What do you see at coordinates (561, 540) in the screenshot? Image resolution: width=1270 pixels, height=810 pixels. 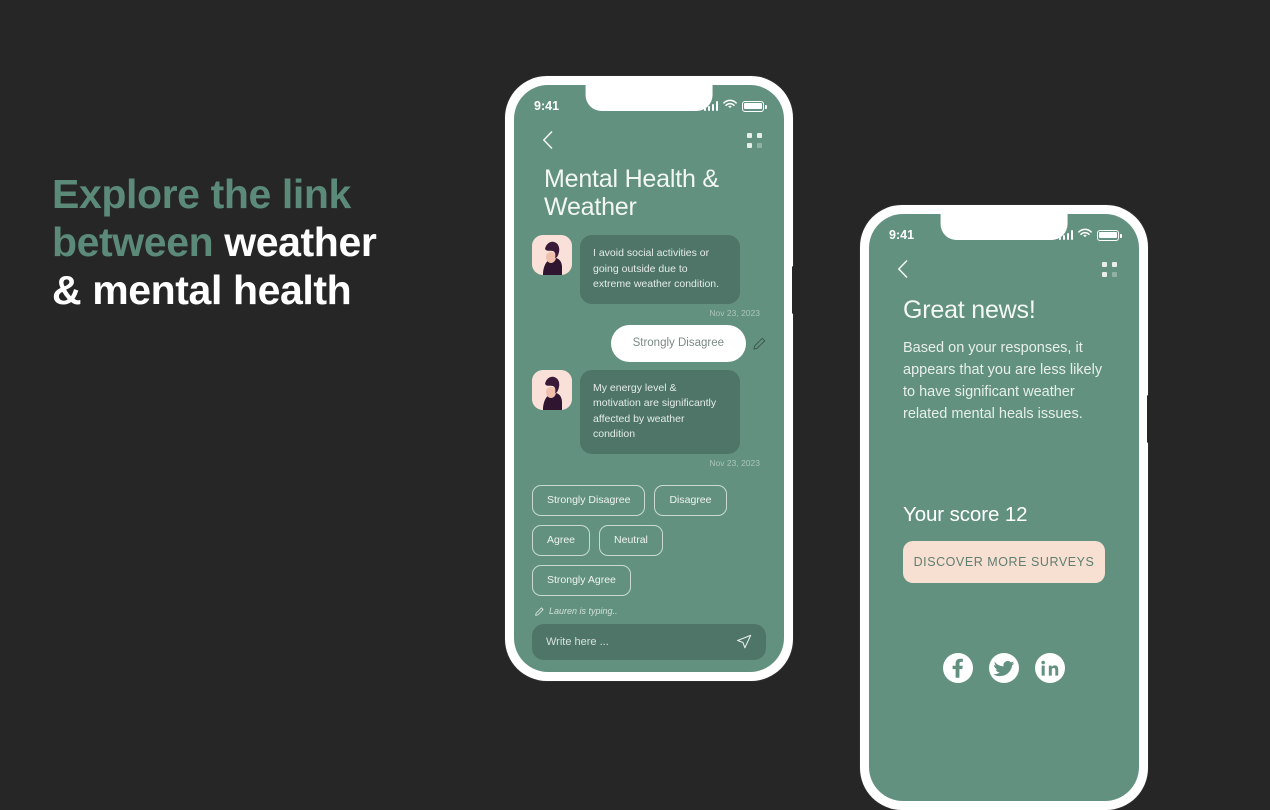 I see `option-agree: Agree` at bounding box center [561, 540].